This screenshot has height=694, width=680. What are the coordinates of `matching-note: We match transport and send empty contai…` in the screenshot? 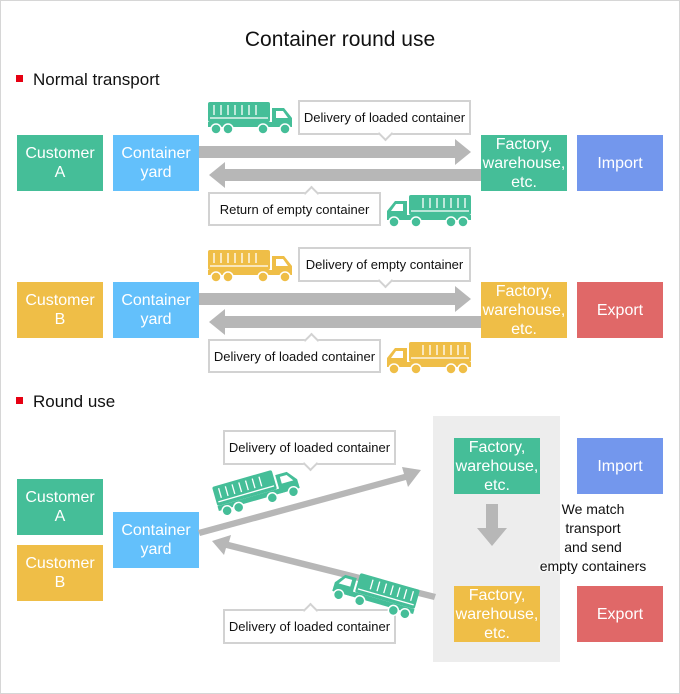 It's located at (593, 537).